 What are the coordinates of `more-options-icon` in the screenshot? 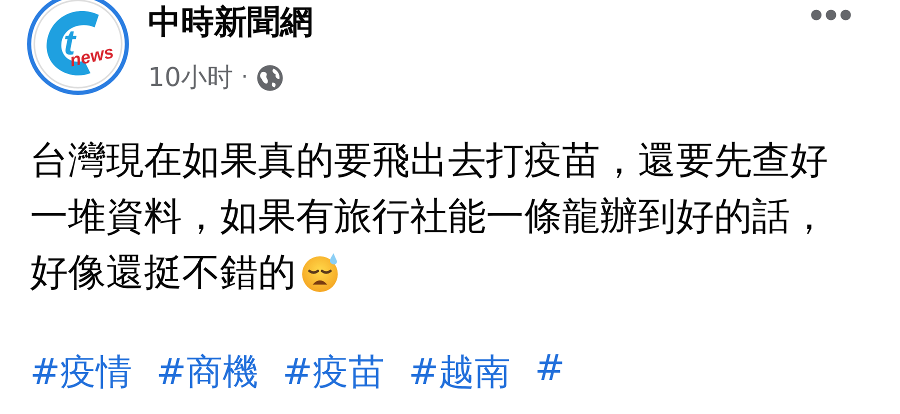 It's located at (831, 15).